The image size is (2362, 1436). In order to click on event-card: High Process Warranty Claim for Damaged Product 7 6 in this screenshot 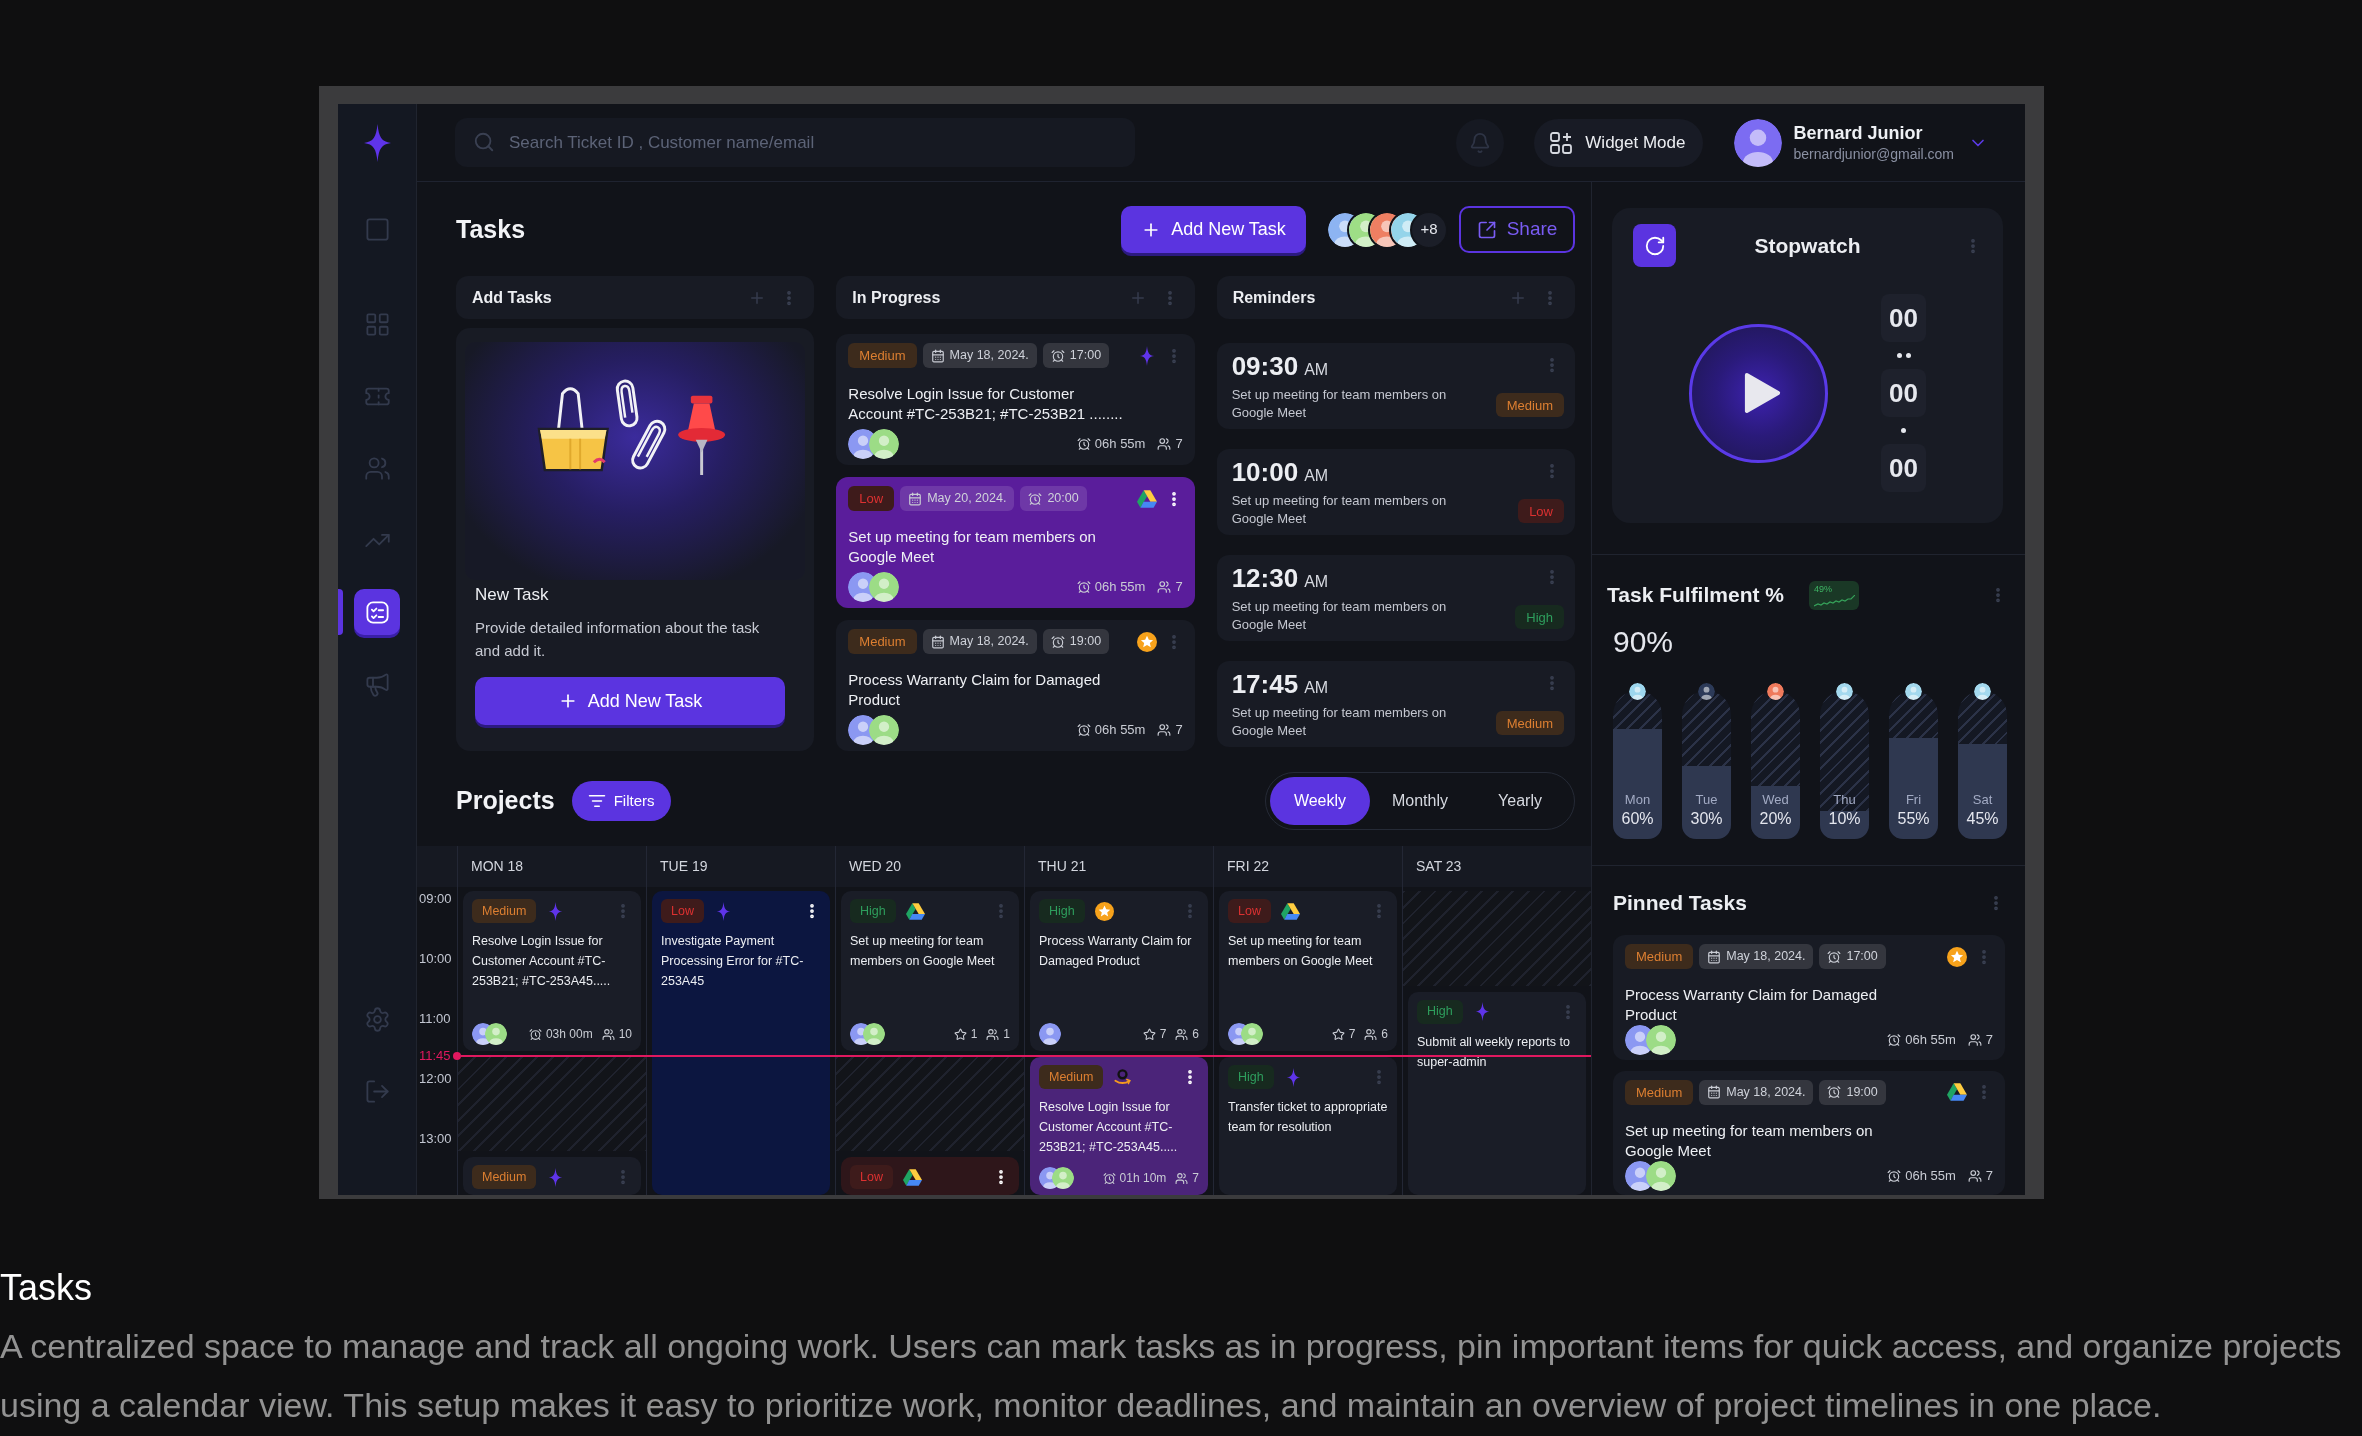, I will do `click(1119, 971)`.